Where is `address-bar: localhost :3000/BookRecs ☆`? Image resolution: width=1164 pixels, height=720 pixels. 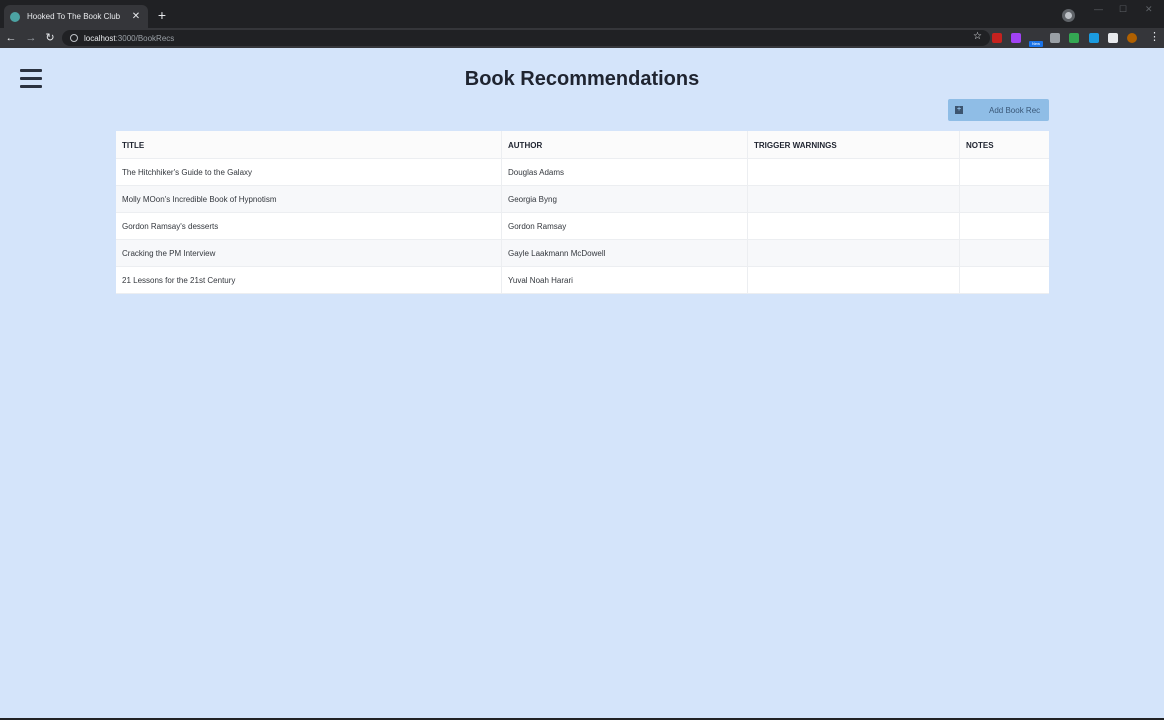
address-bar: localhost :3000/BookRecs ☆ is located at coordinates (526, 38).